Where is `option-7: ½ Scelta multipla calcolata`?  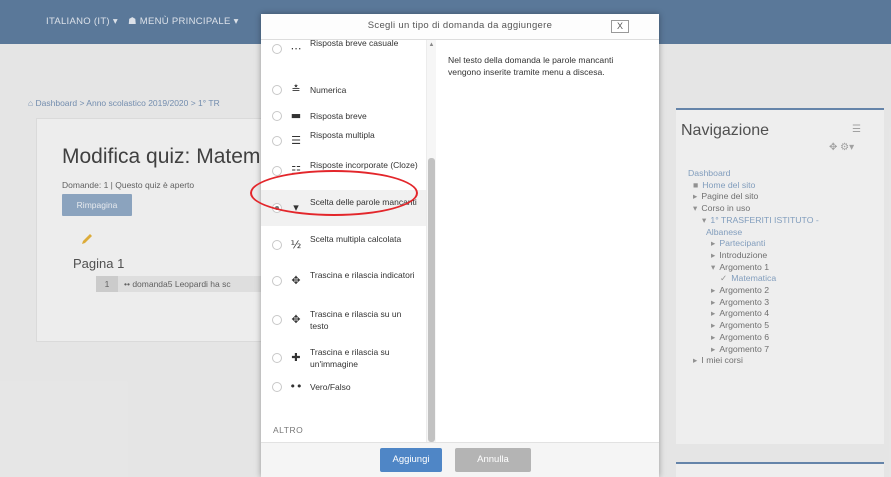
option-7: ½ Scelta multipla calcolata is located at coordinates (343, 245).